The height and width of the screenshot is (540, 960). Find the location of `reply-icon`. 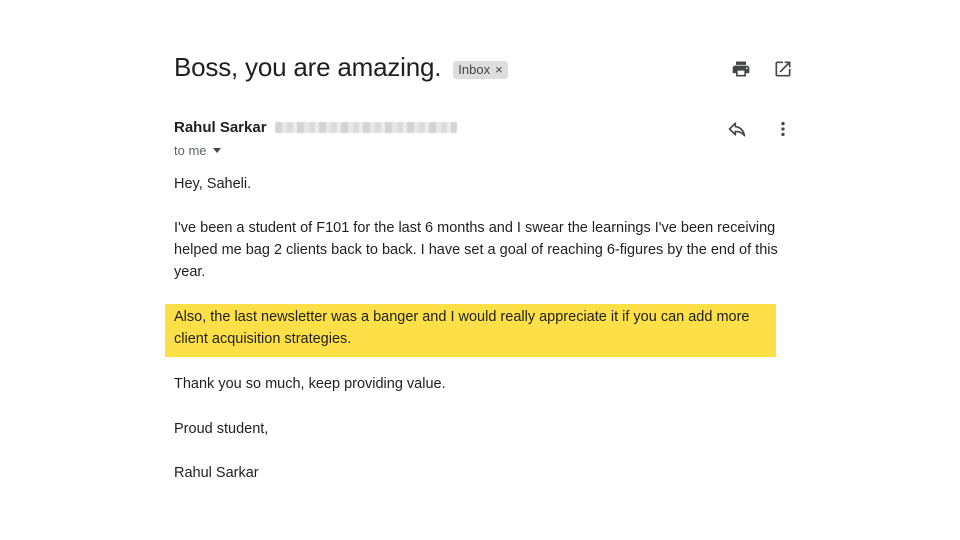

reply-icon is located at coordinates (737, 129).